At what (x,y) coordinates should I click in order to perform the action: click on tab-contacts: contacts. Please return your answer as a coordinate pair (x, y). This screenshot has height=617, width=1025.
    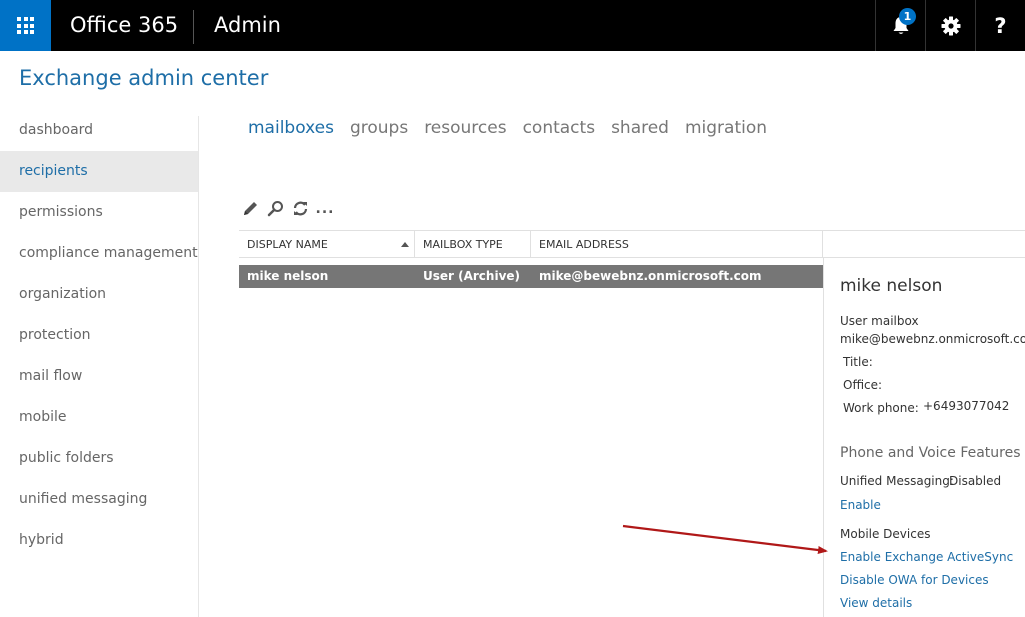
    Looking at the image, I should click on (559, 128).